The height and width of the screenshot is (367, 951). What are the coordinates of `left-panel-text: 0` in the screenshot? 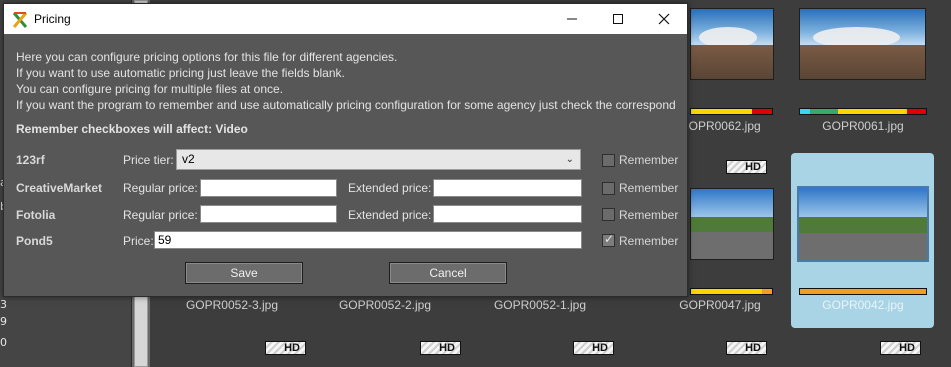 It's located at (3, 342).